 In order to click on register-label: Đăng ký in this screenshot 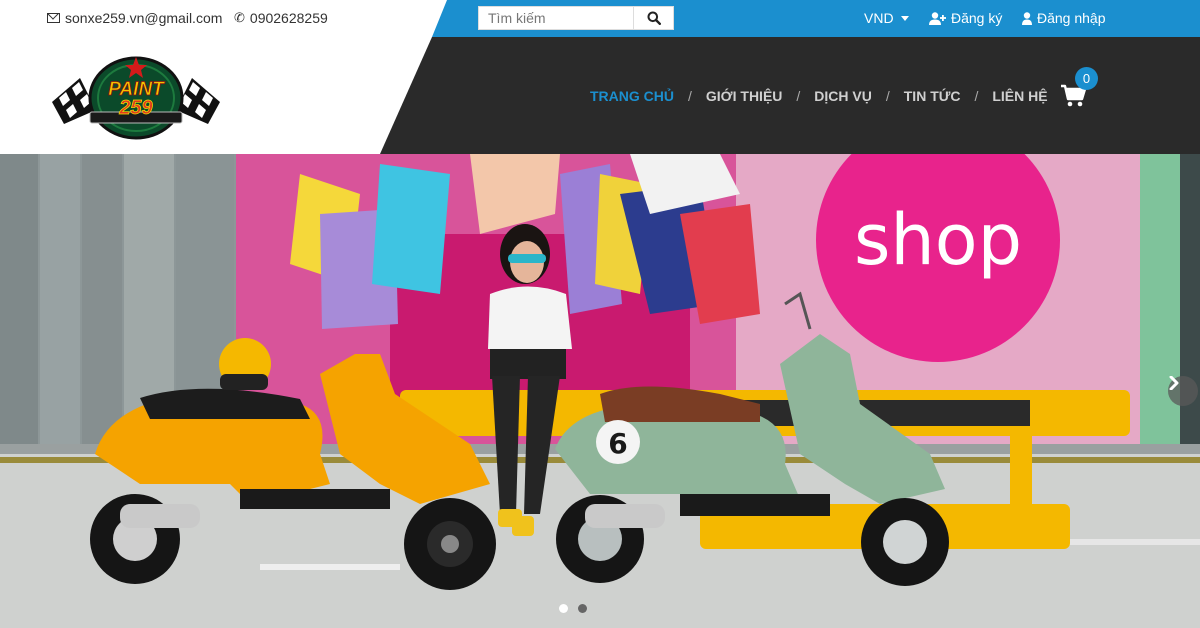, I will do `click(977, 18)`.